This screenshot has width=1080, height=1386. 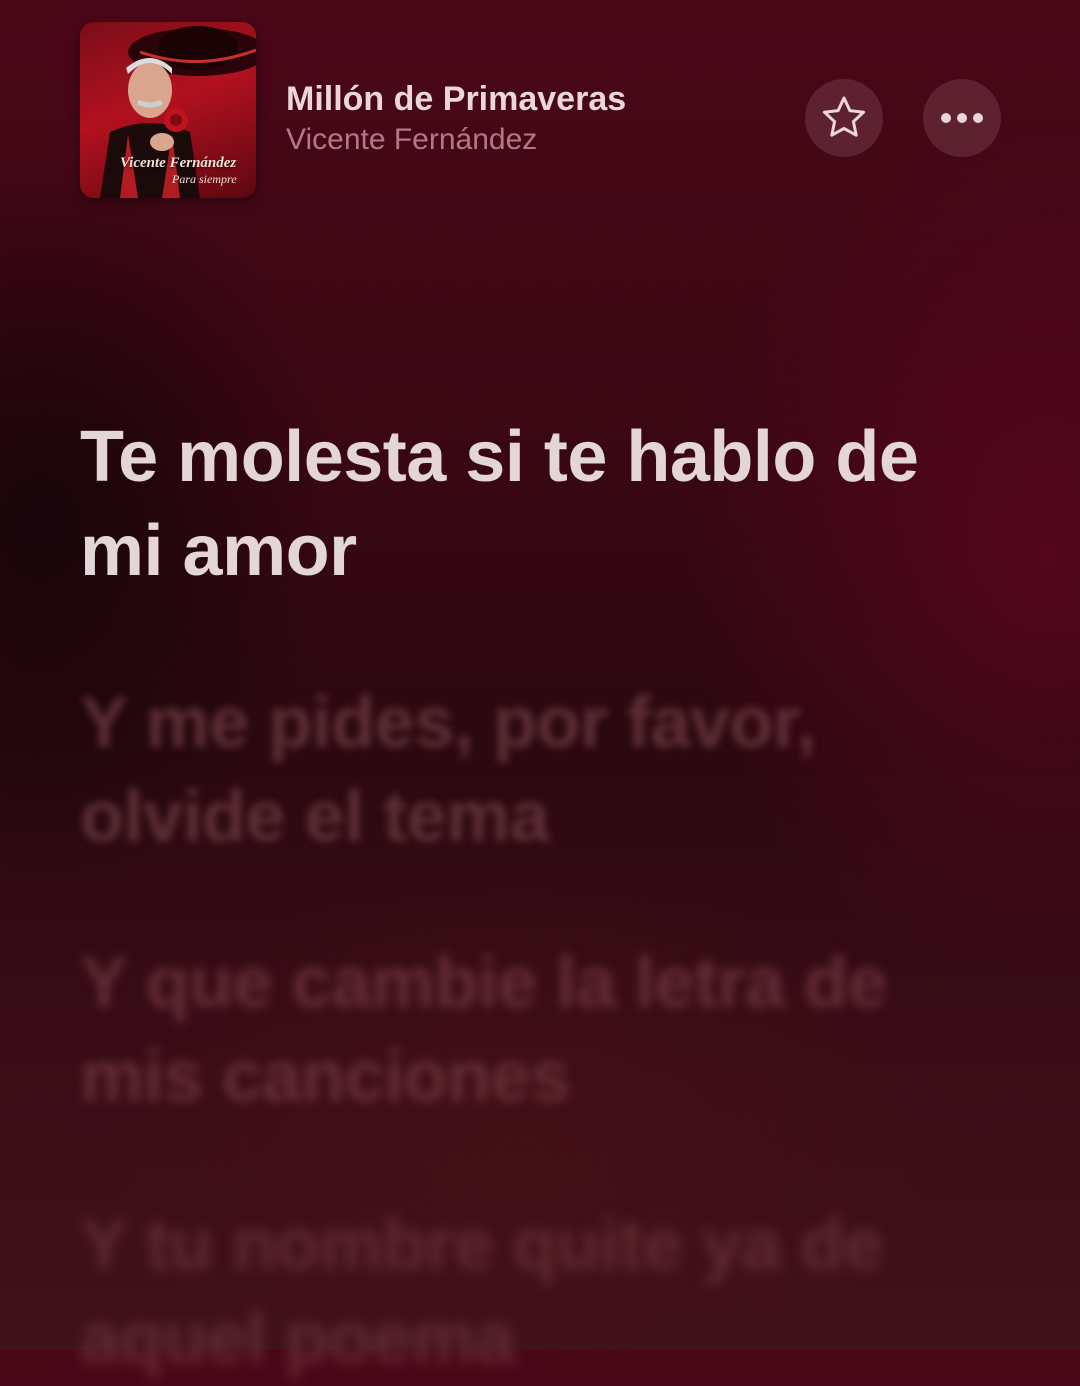 I want to click on track-title: Millón de Primaveras, so click(x=456, y=99).